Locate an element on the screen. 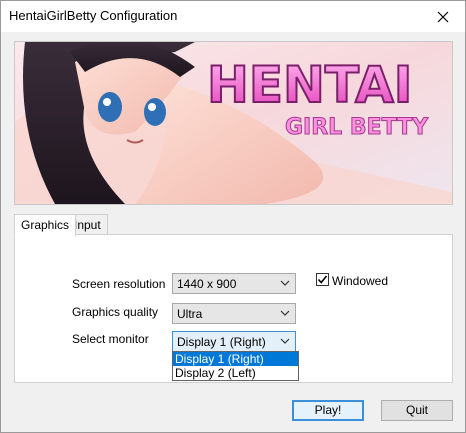 This screenshot has width=466, height=433. tab-input-label: Input is located at coordinates (87, 225).